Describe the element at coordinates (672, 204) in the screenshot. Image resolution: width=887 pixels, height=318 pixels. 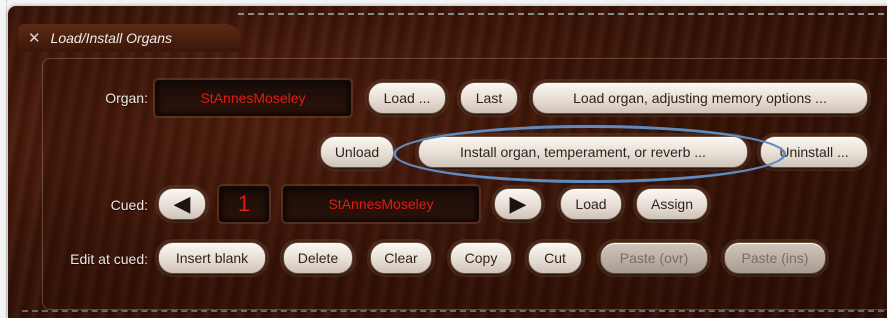
I see `cued-assign-button: Assign` at that location.